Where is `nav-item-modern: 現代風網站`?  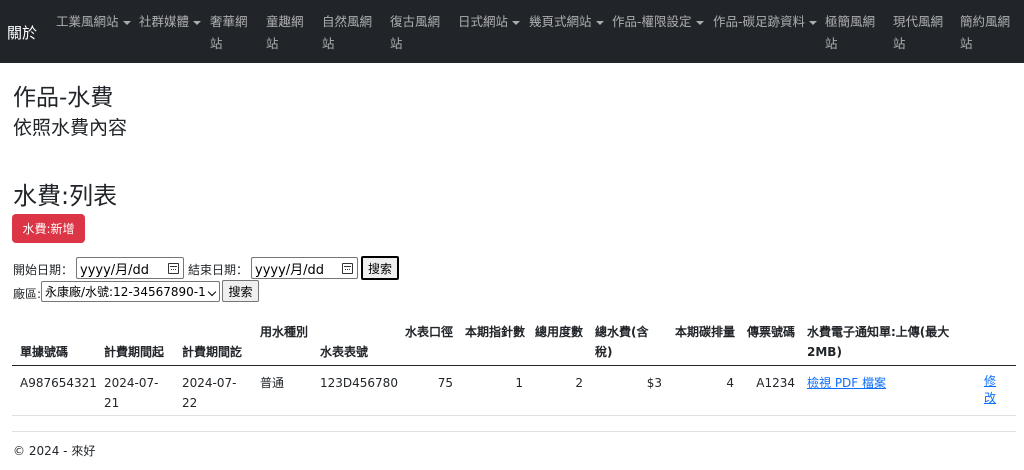
nav-item-modern: 現代風網站 is located at coordinates (919, 33).